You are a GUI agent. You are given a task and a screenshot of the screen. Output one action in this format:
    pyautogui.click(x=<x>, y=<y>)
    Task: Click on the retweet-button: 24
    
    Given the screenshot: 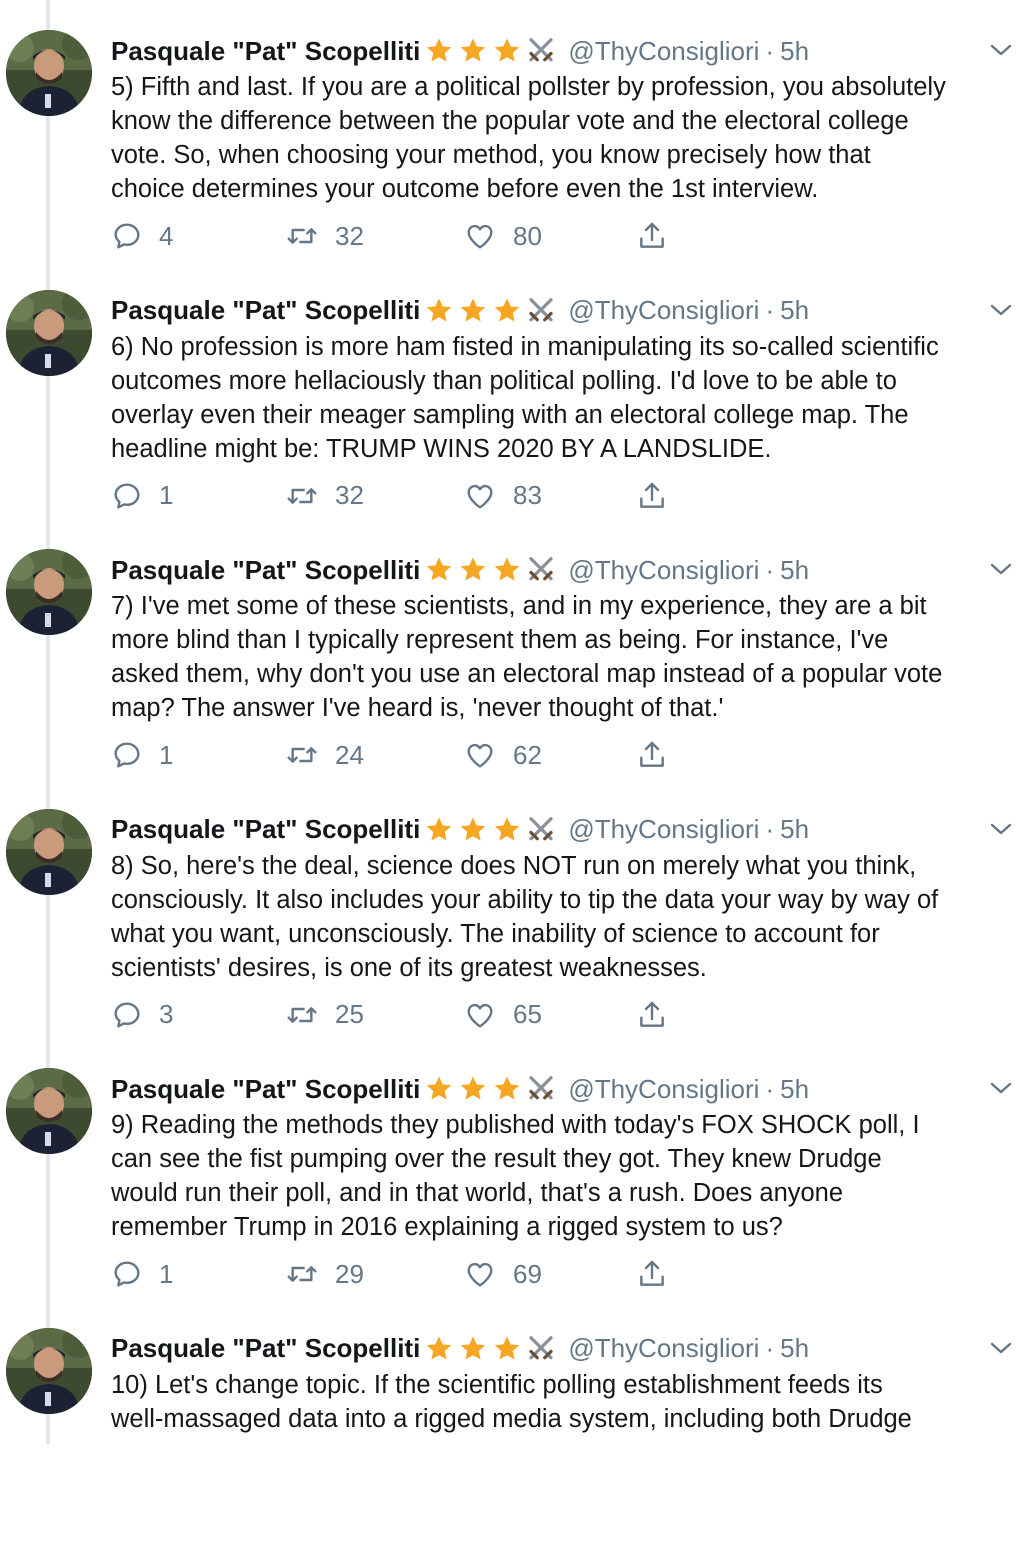 What is the action you would take?
    pyautogui.click(x=324, y=755)
    